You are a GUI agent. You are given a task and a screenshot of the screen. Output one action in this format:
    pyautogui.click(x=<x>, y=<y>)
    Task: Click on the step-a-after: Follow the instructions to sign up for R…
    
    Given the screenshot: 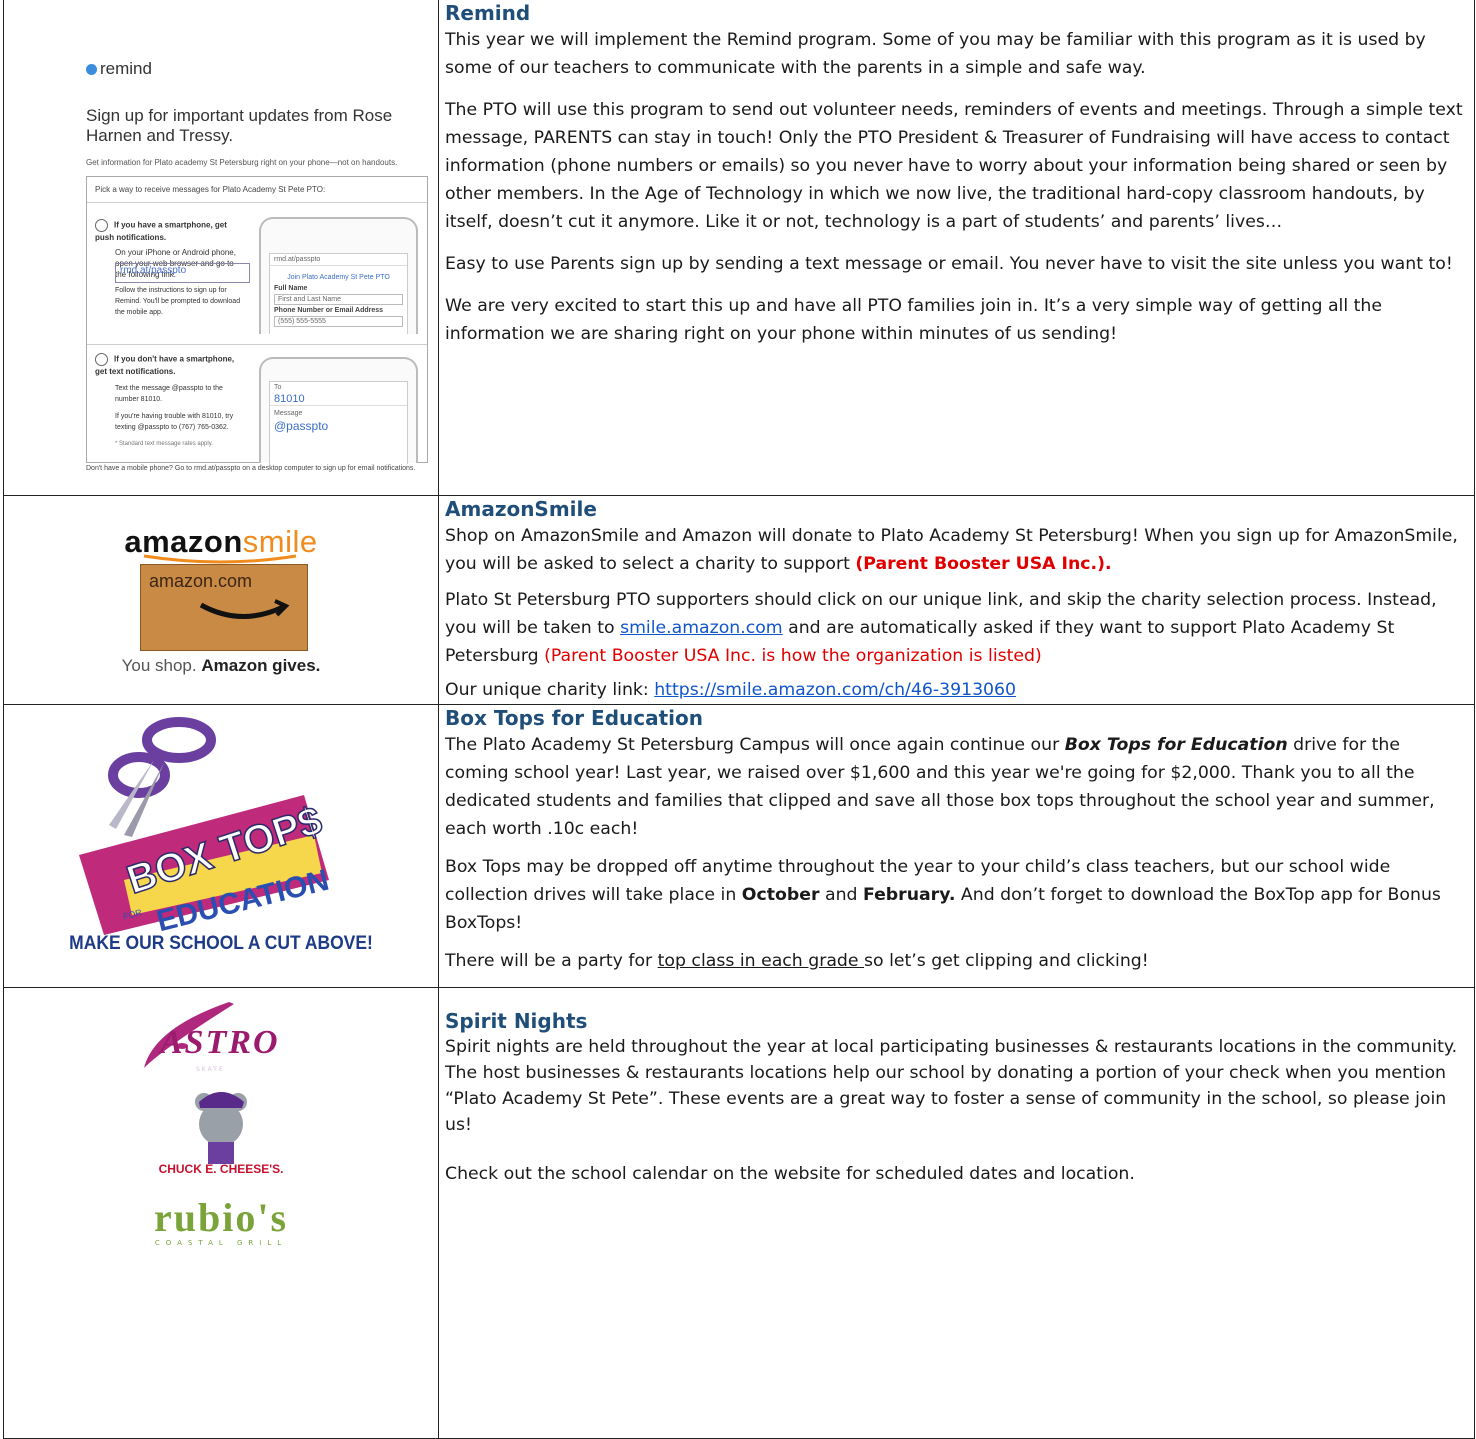 What is the action you would take?
    pyautogui.click(x=178, y=301)
    